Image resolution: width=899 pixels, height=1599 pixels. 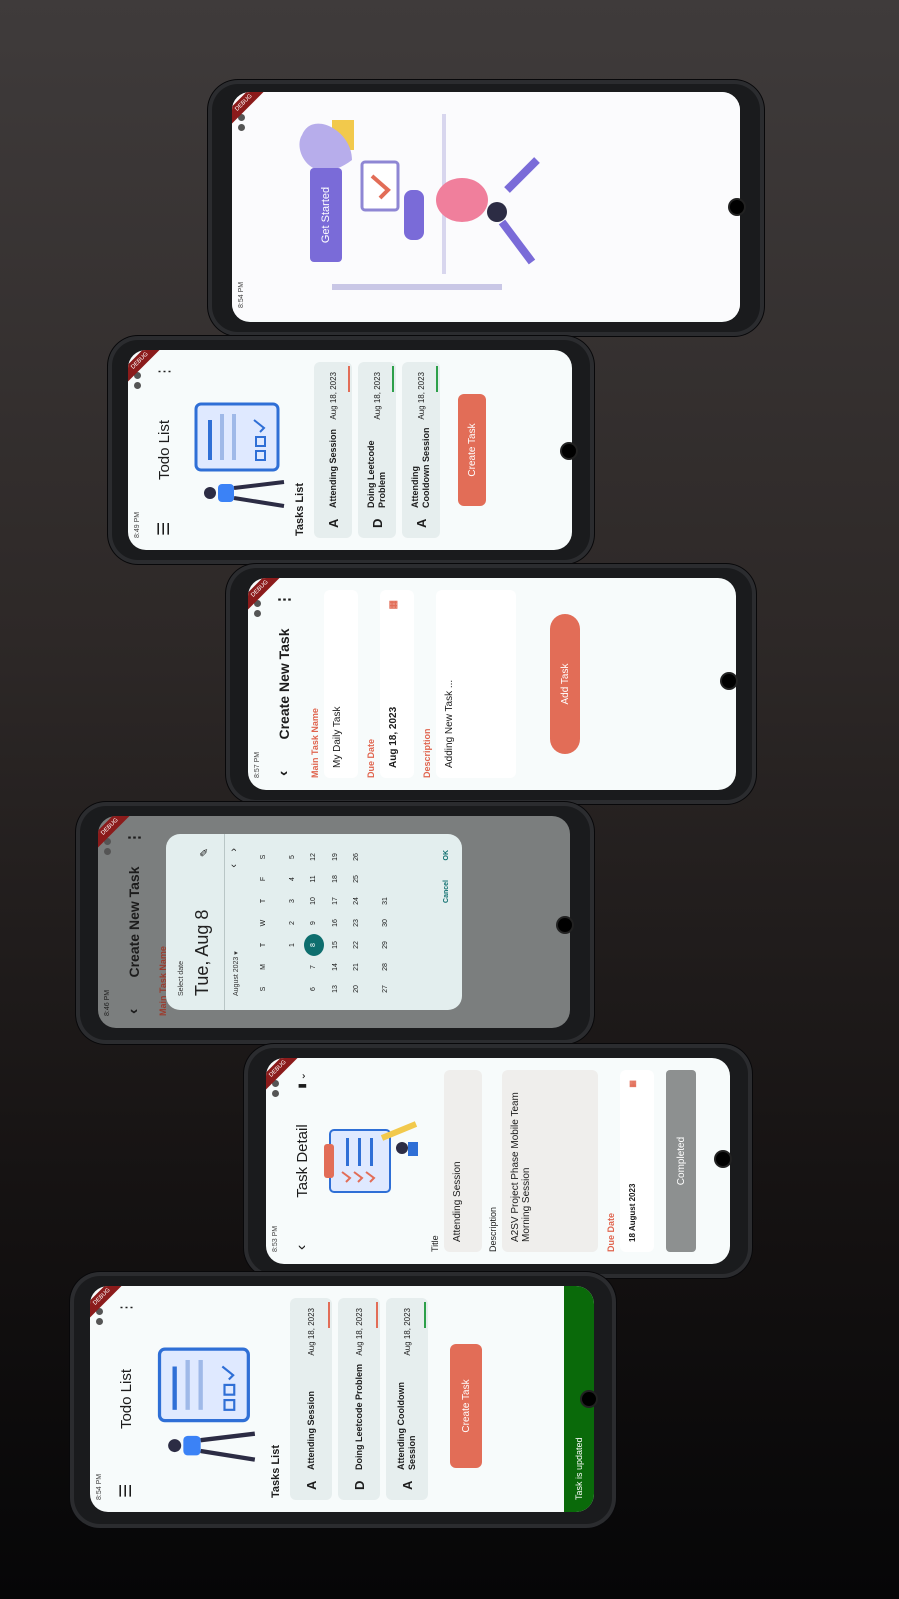 What do you see at coordinates (314, 857) in the screenshot?
I see `calendar-day: 12` at bounding box center [314, 857].